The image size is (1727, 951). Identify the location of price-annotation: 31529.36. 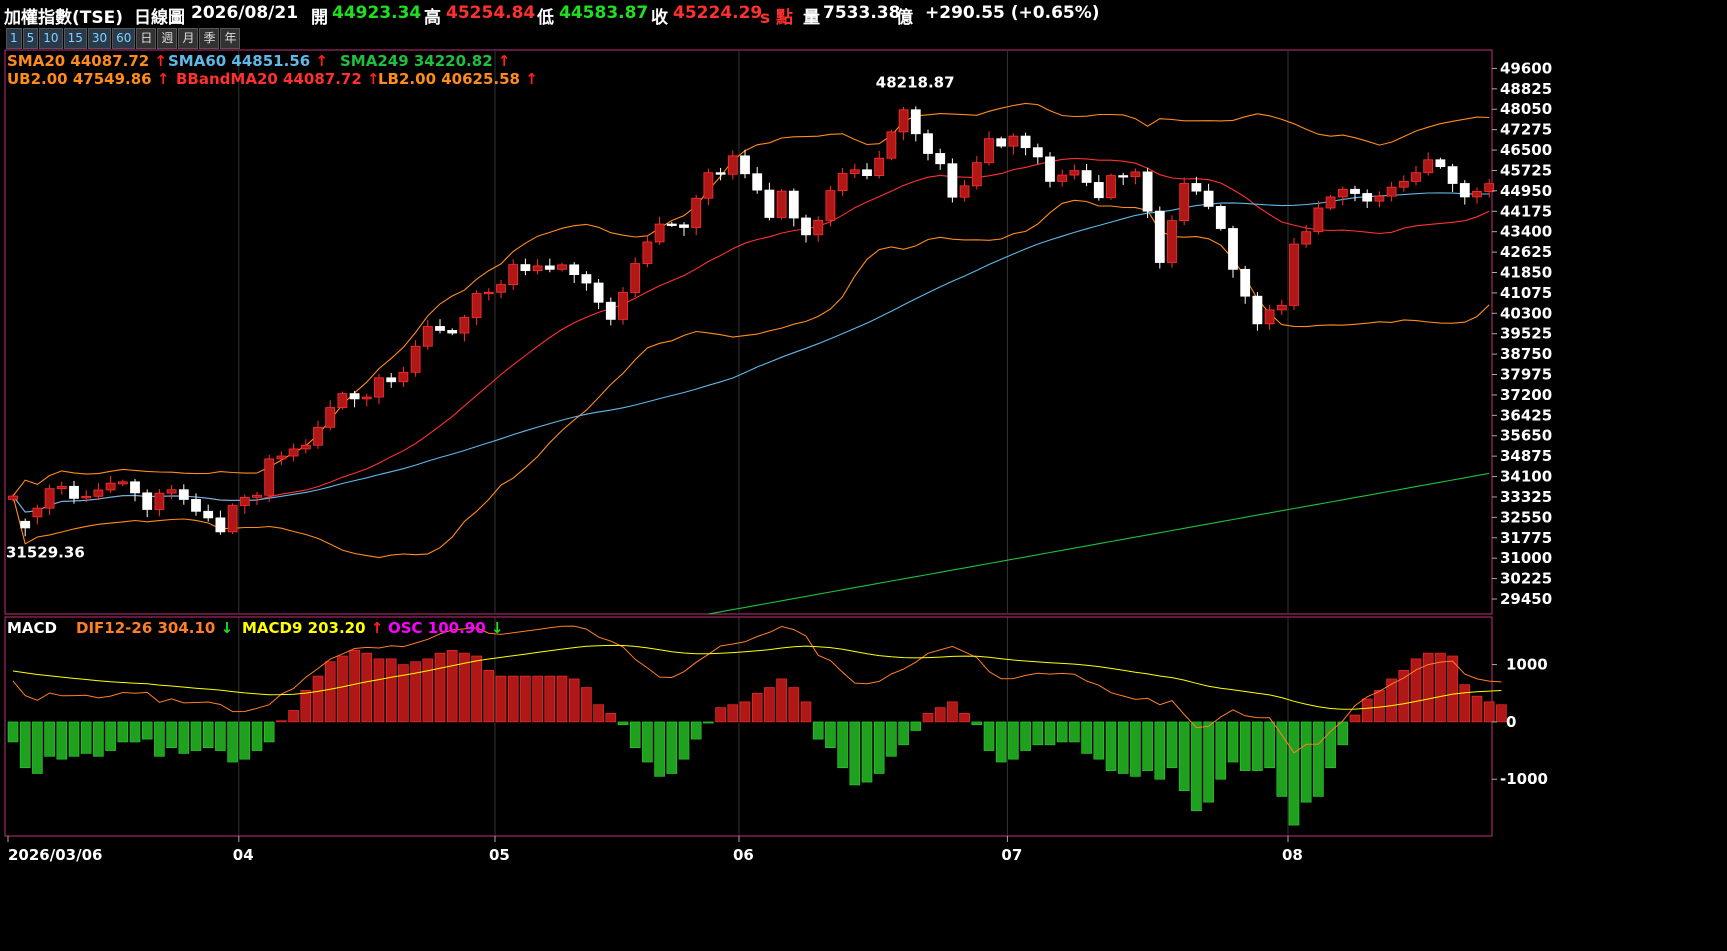
(45, 552).